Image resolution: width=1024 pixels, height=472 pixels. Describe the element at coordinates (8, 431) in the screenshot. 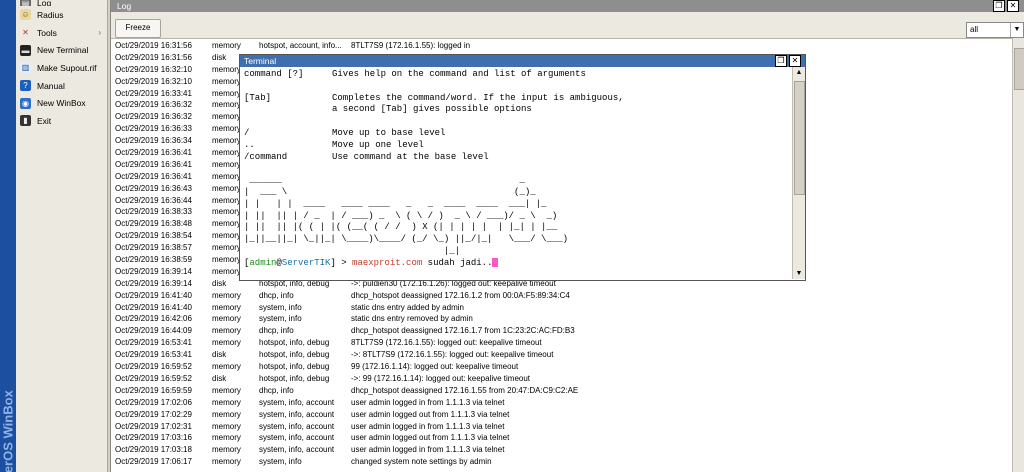

I see `brand-text: terOS WinBox` at that location.